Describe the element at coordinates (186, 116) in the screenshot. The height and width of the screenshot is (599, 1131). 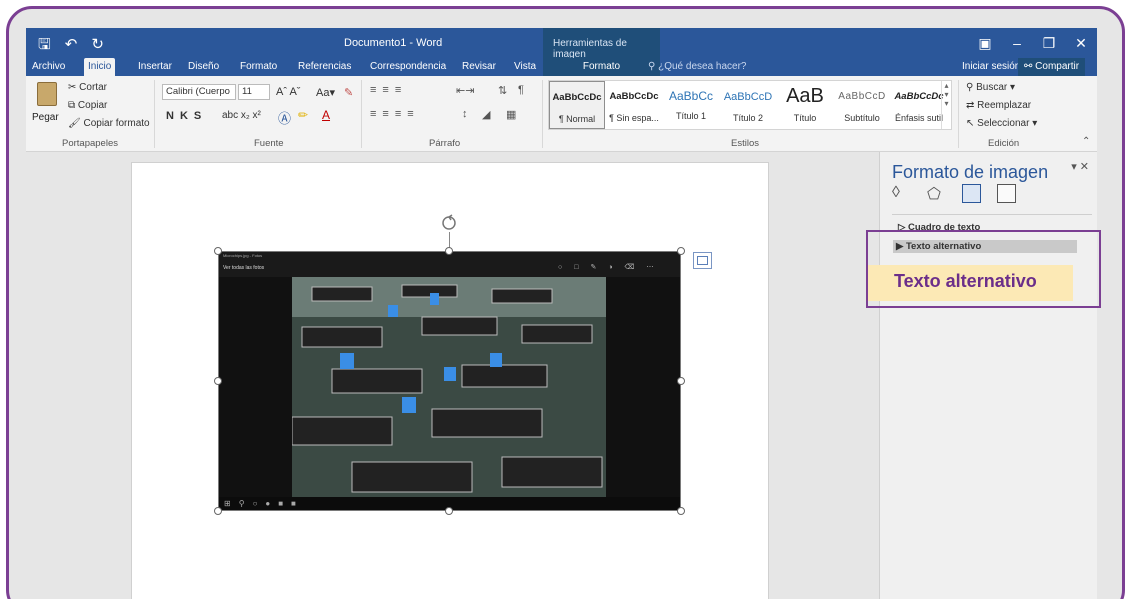
I see `font-style-buttons: NKS` at that location.